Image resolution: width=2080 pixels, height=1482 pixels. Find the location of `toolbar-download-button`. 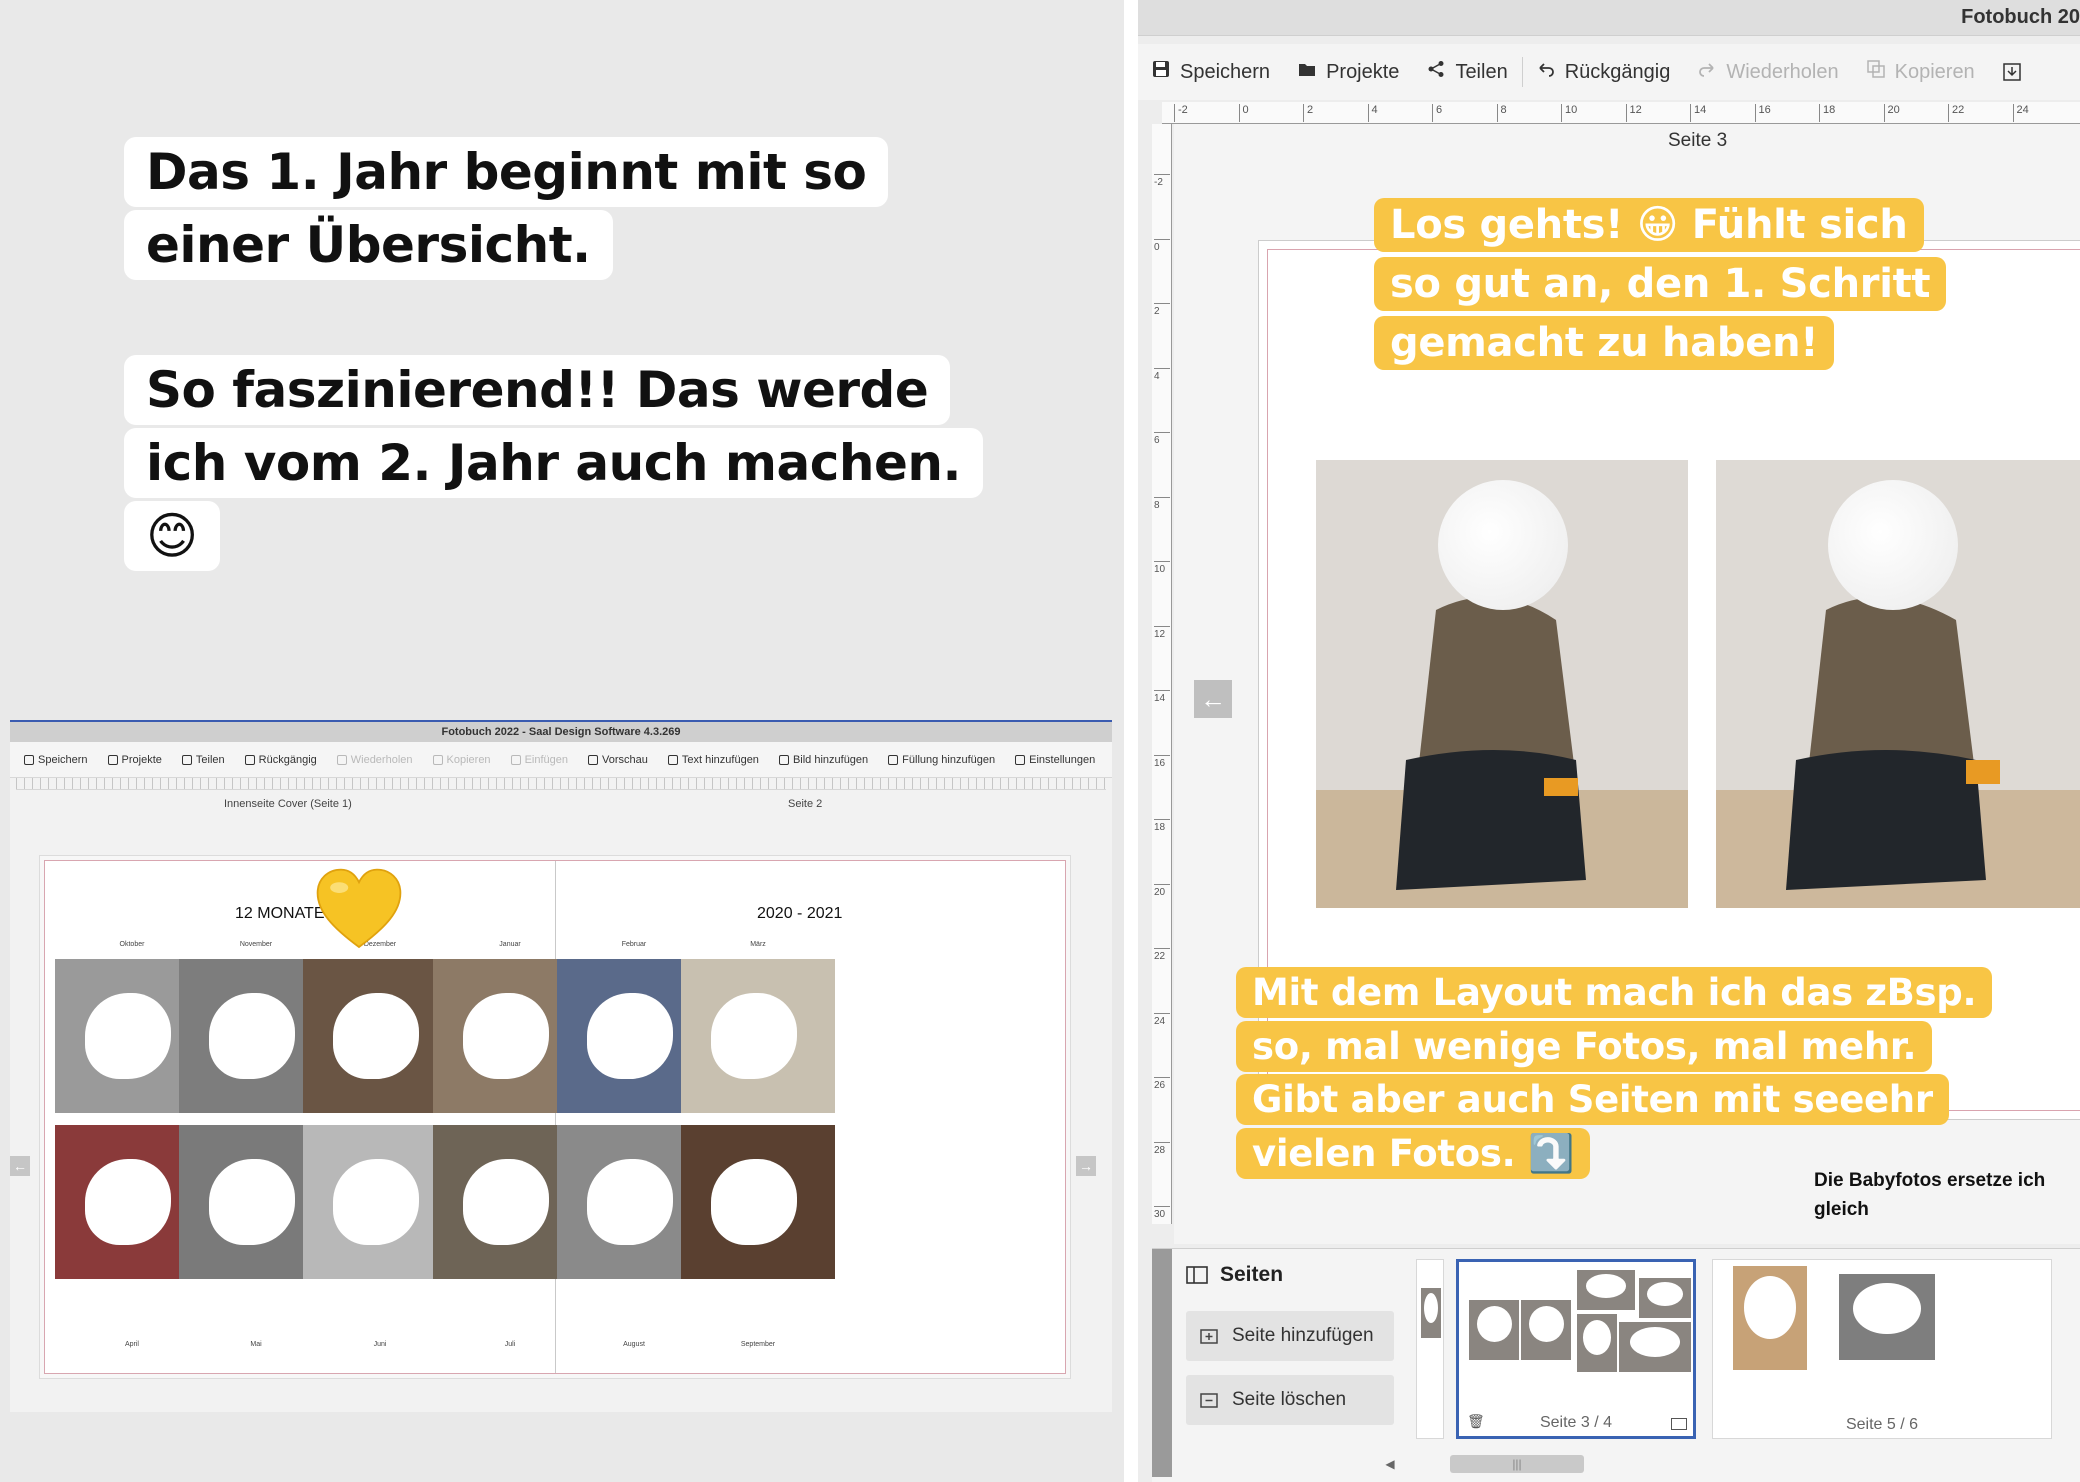

toolbar-download-button is located at coordinates (2012, 72).